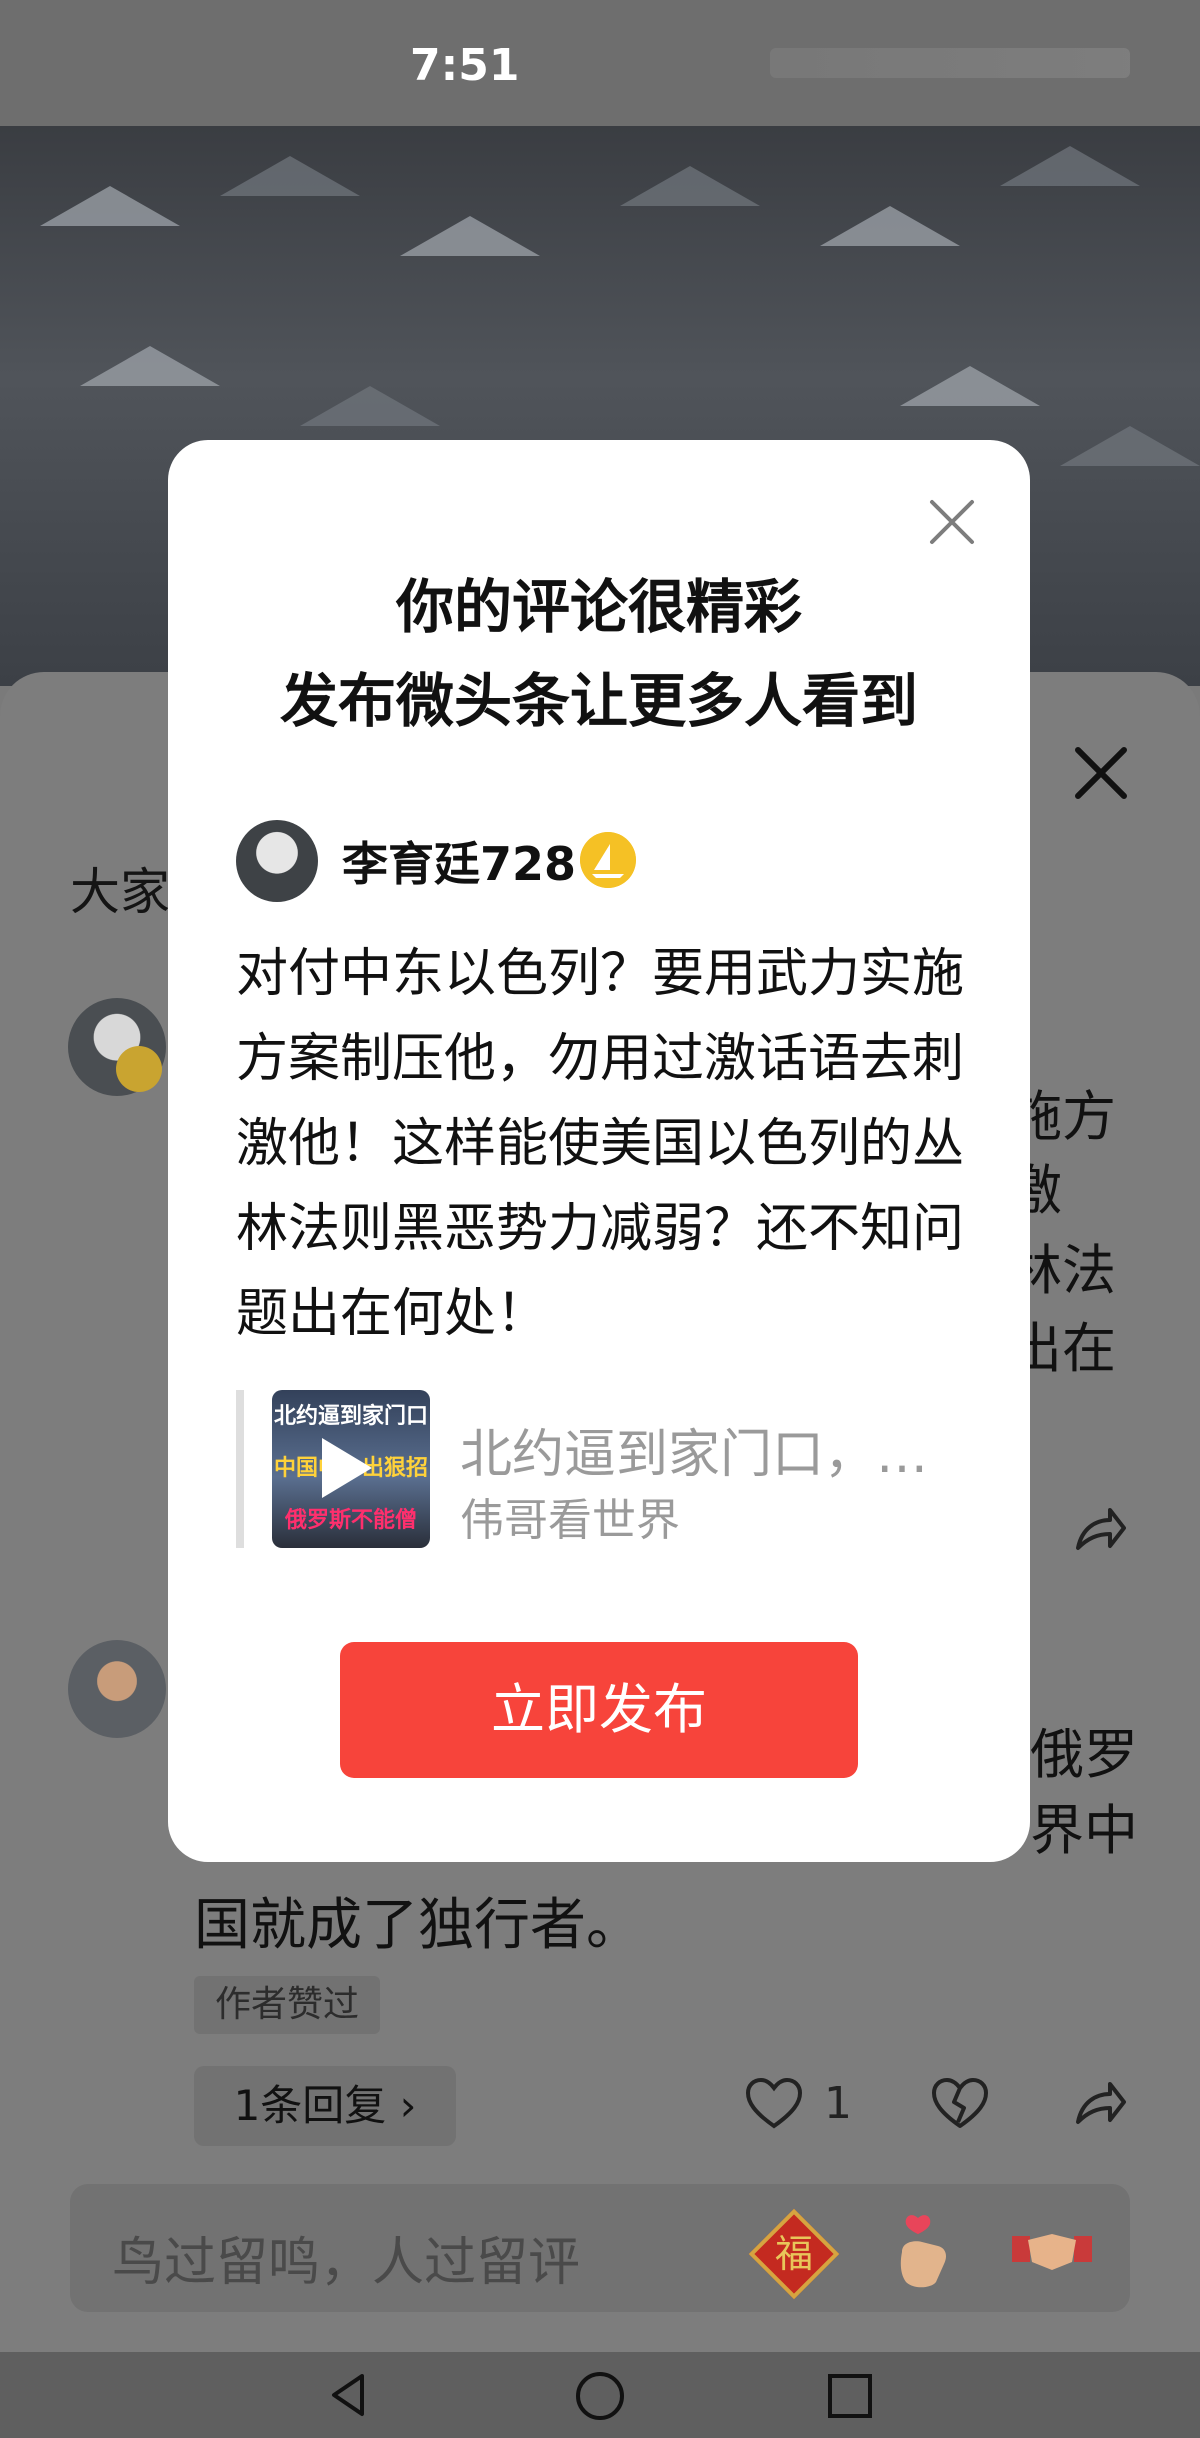 This screenshot has width=1200, height=2438. Describe the element at coordinates (598, 607) in the screenshot. I see `dialog-title: 你的评论很精彩` at that location.